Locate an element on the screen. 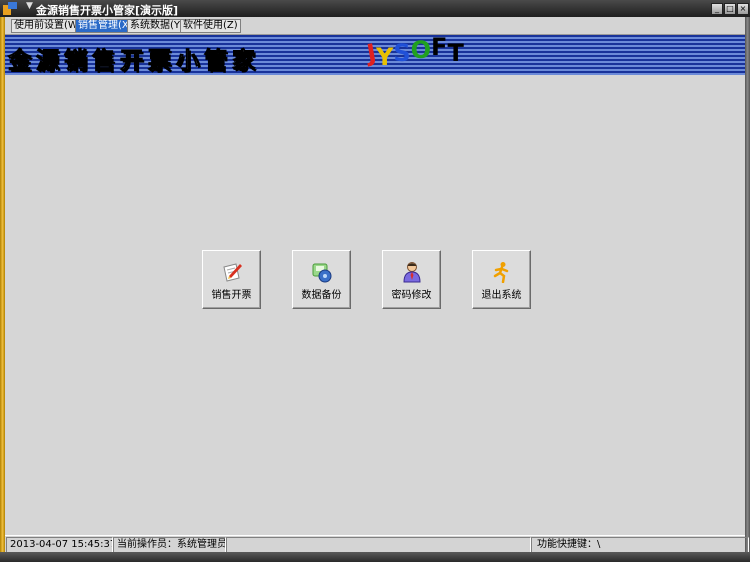 This screenshot has height=562, width=750. minimize-button: _ is located at coordinates (717, 9).